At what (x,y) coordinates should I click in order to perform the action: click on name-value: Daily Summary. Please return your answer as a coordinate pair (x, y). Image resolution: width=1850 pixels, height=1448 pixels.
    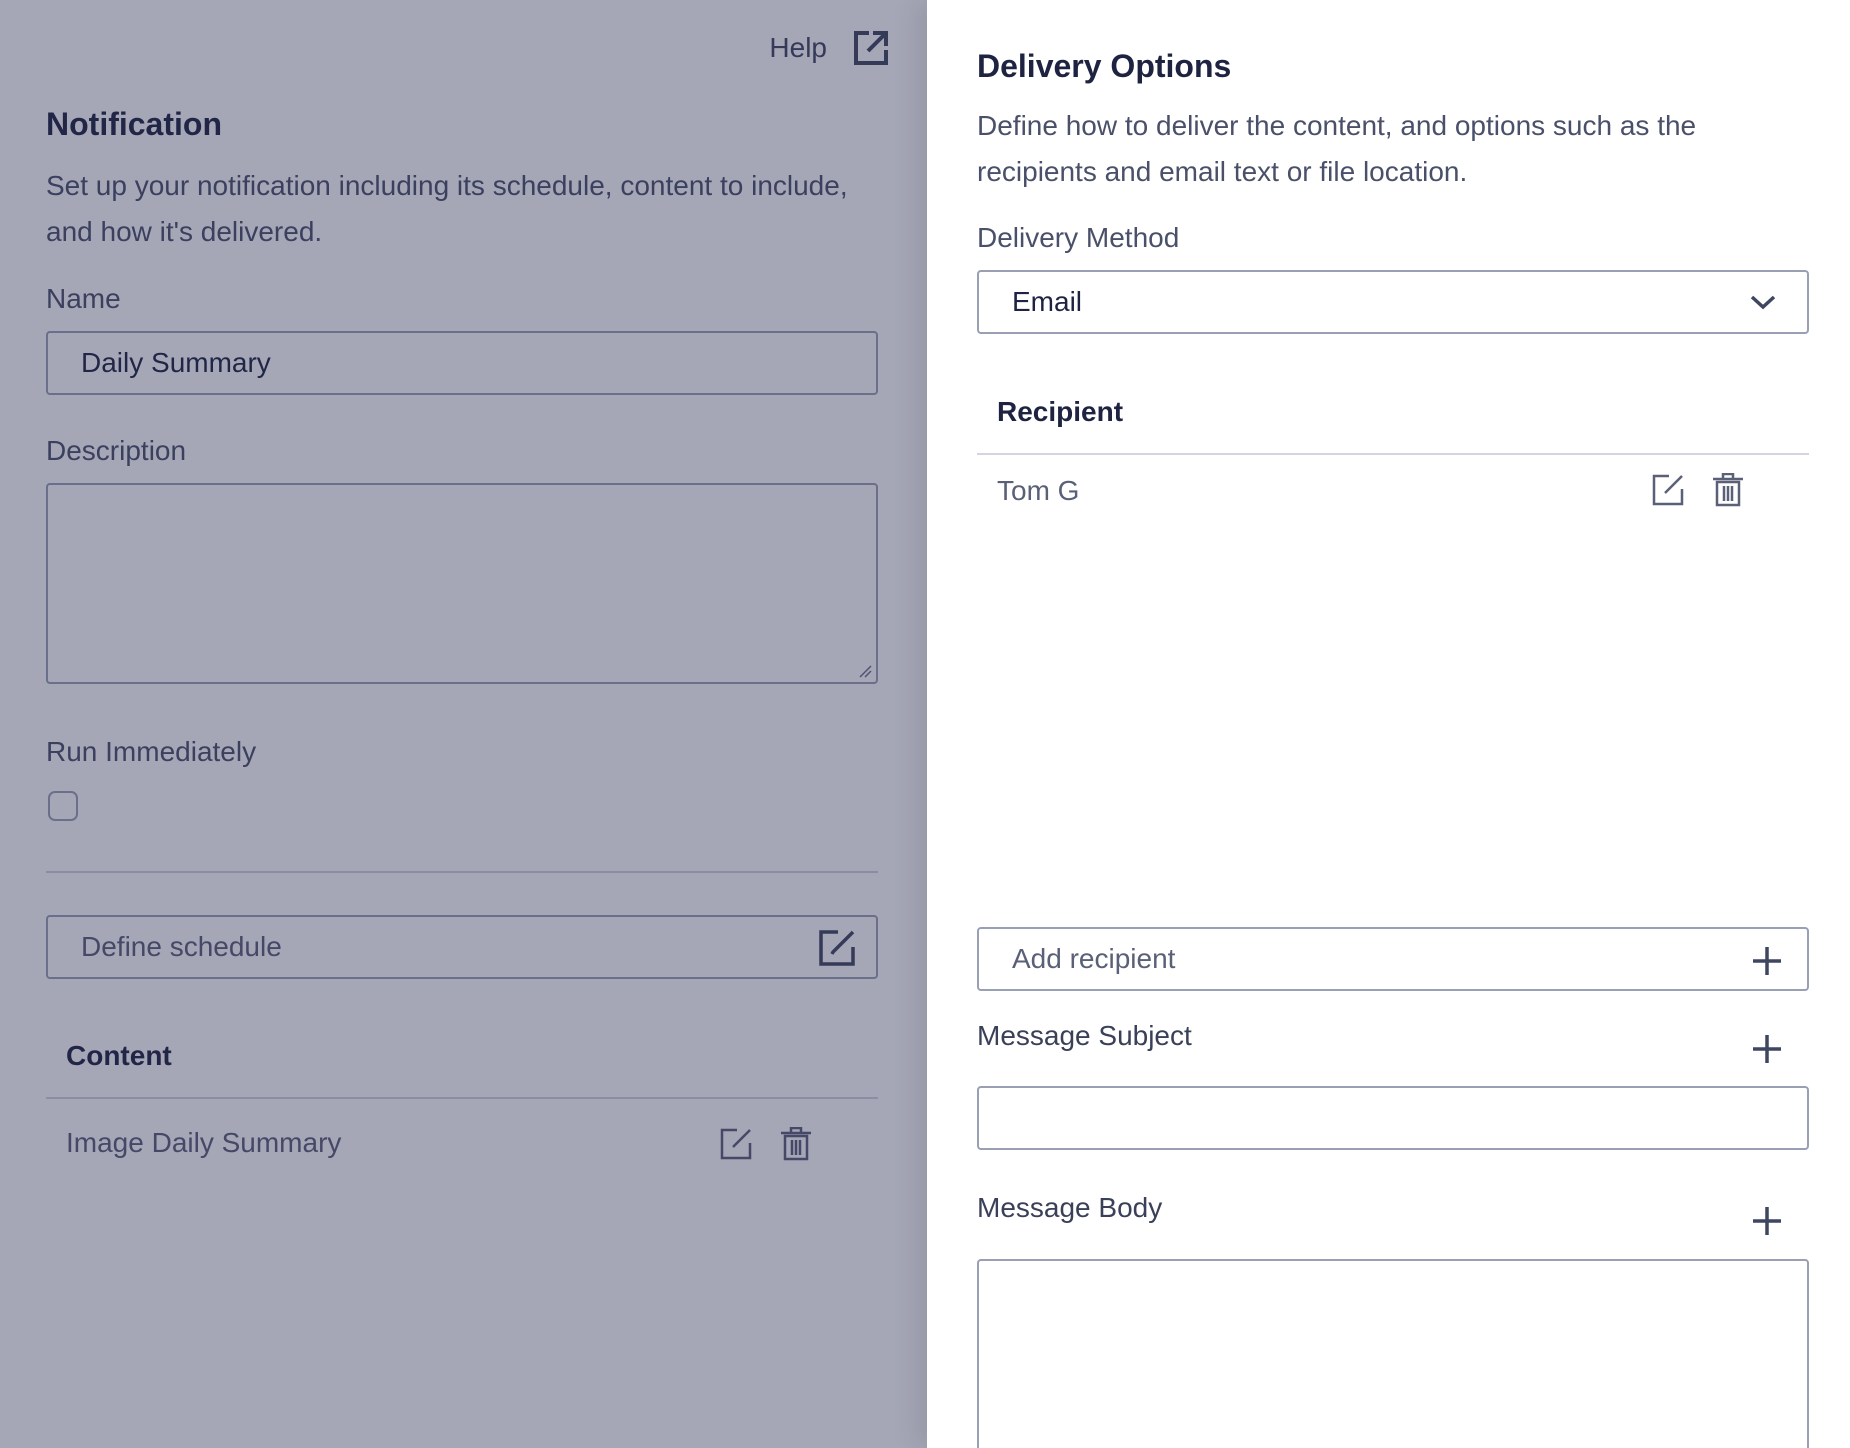
    Looking at the image, I should click on (176, 362).